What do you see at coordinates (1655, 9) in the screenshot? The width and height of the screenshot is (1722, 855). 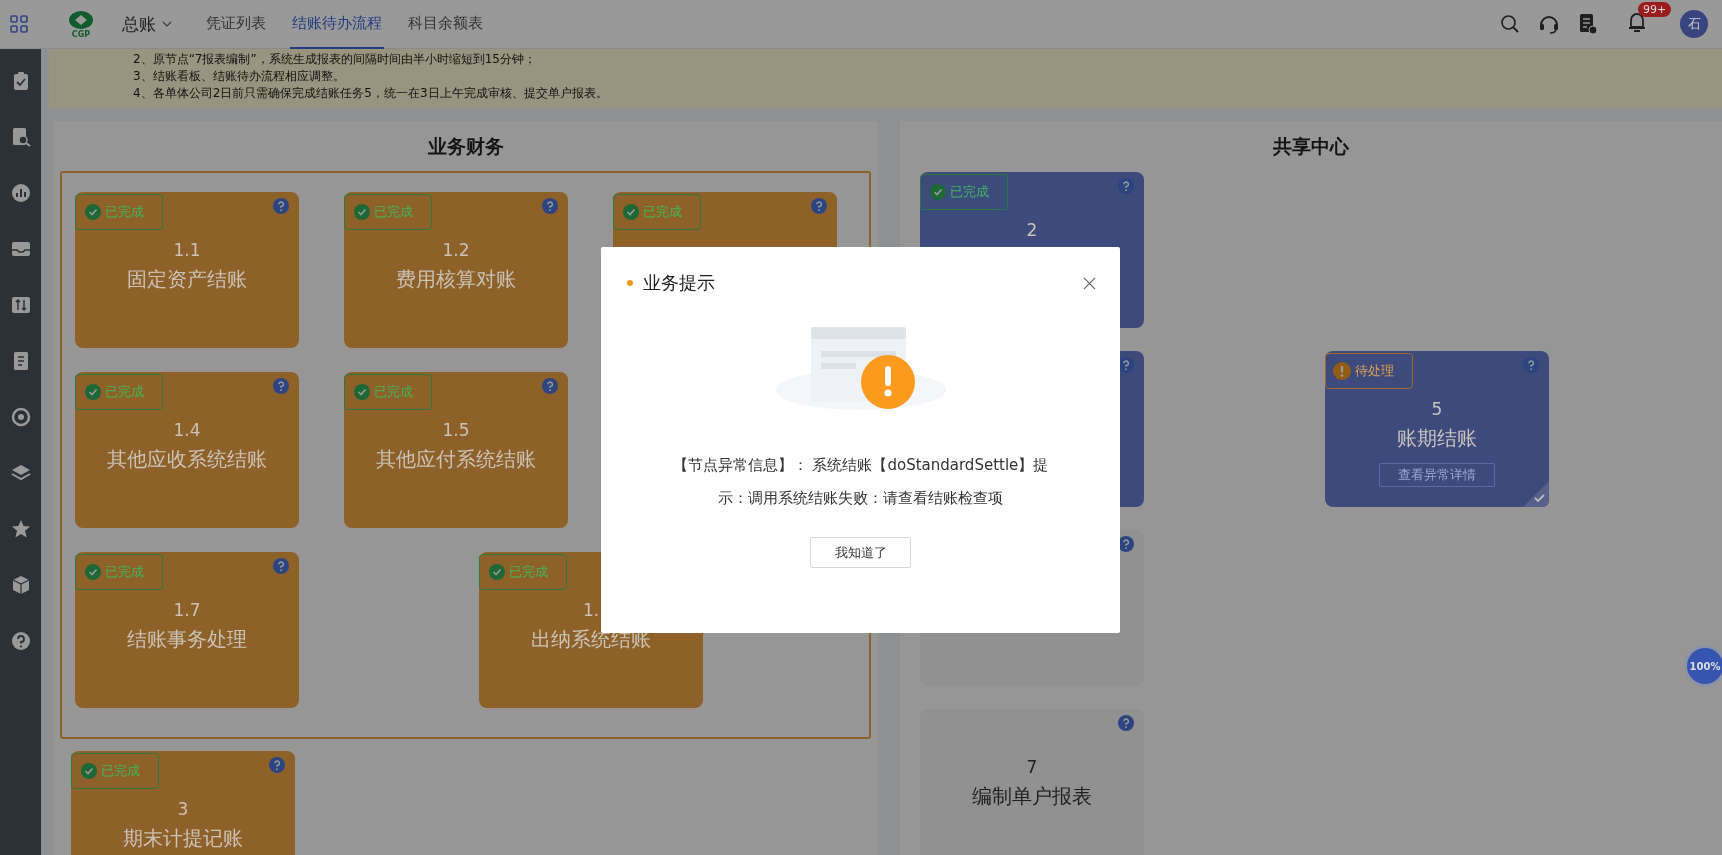 I see `notification-badge: 99+` at bounding box center [1655, 9].